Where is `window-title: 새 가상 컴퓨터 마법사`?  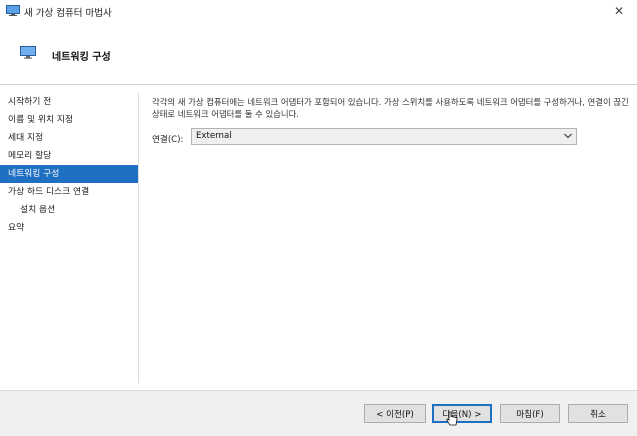 window-title: 새 가상 컴퓨터 마법사 is located at coordinates (68, 13).